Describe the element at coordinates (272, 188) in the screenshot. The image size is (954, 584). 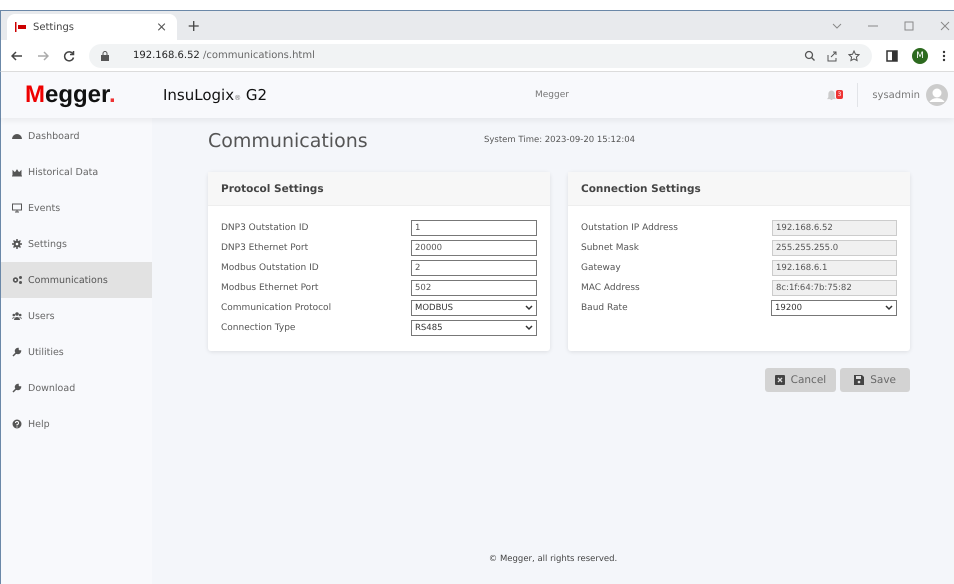
I see `card-title: Protocol Settings` at that location.